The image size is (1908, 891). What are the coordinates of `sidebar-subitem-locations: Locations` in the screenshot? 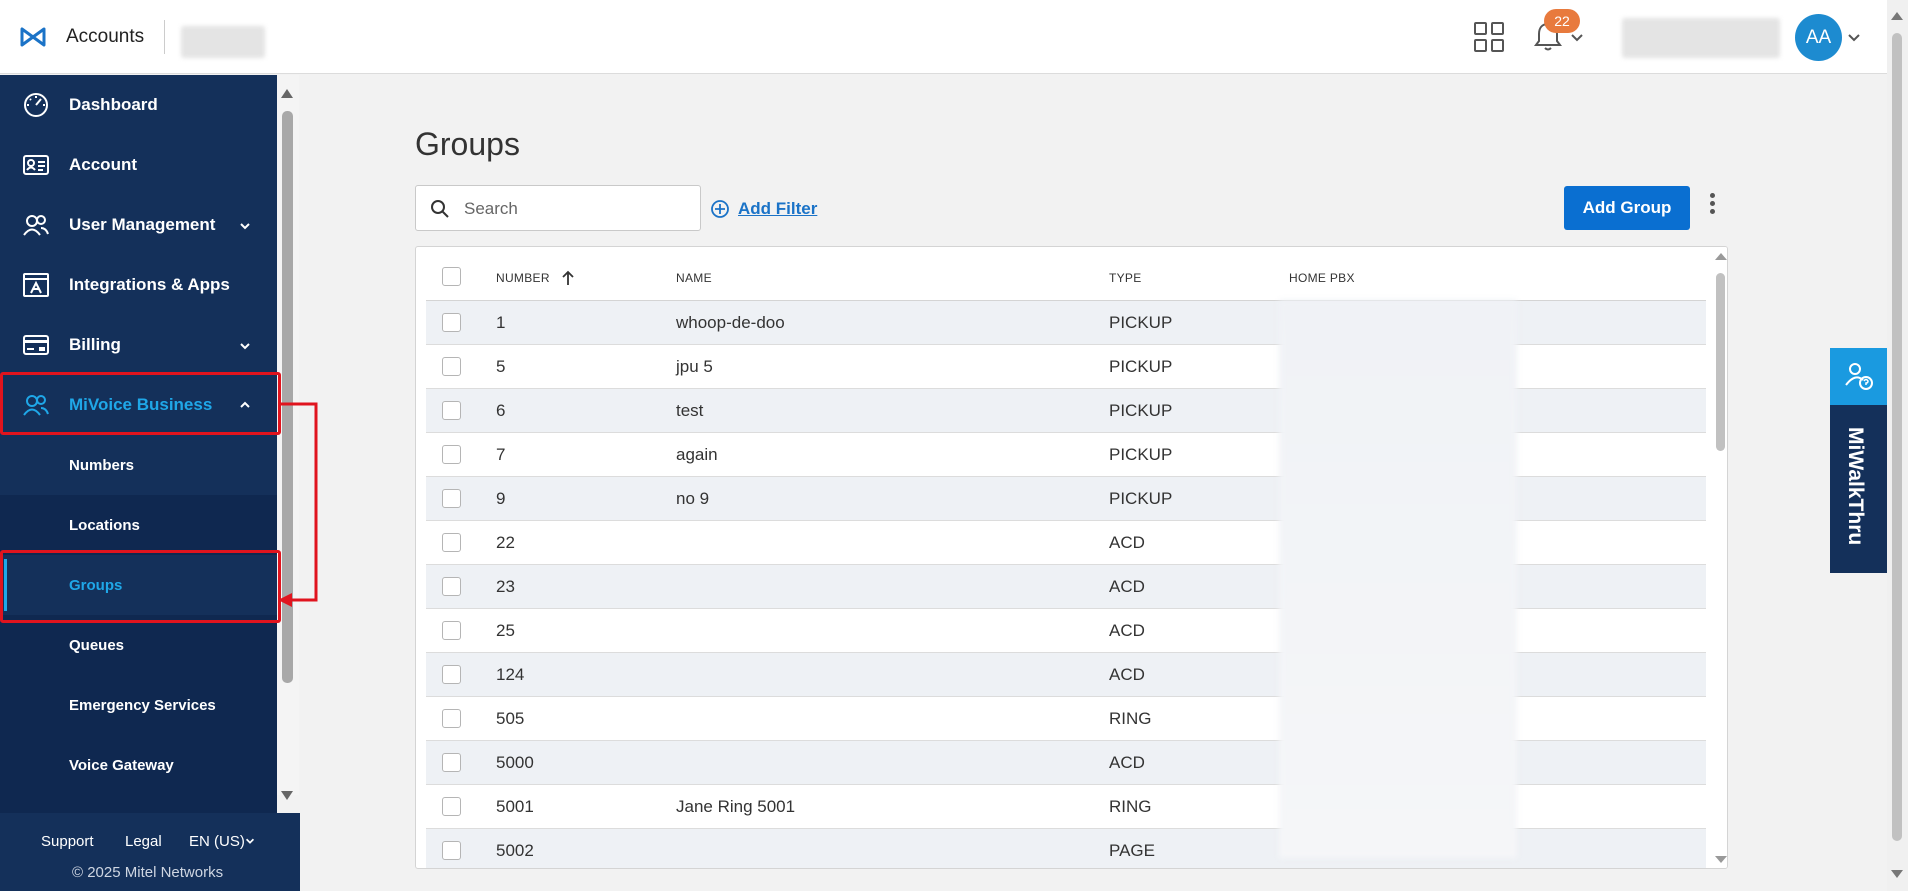 It's located at (138, 525).